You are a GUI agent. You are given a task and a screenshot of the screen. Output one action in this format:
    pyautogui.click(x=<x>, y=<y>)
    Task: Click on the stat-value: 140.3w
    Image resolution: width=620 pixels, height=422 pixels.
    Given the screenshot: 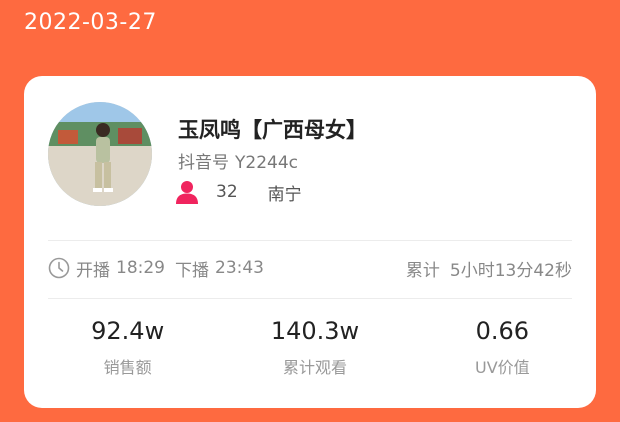 What is the action you would take?
    pyautogui.click(x=315, y=331)
    